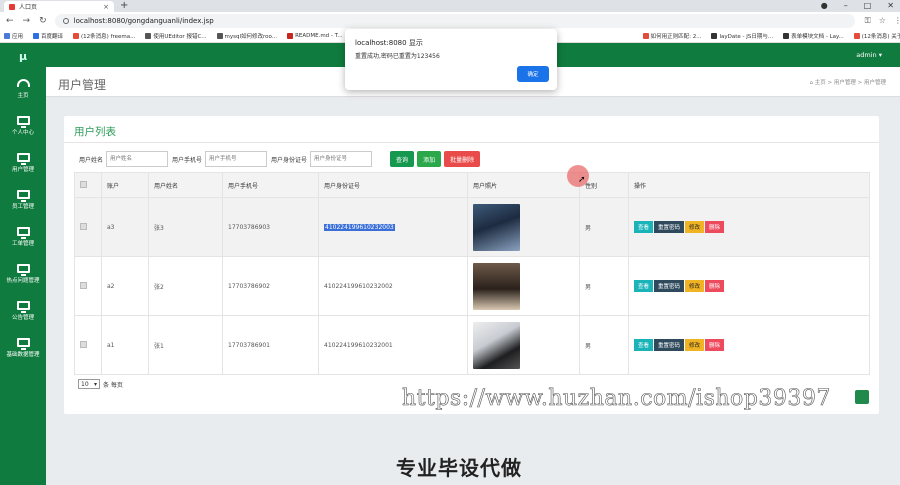 This screenshot has height=485, width=900. I want to click on sidebar-item-home: 主页, so click(23, 88).